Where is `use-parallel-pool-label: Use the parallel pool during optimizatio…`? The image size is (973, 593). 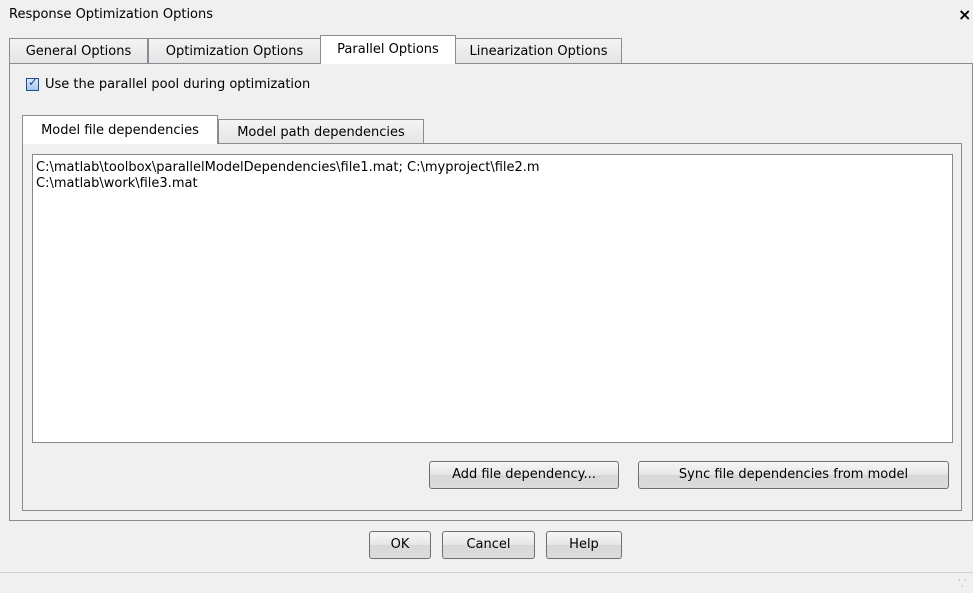
use-parallel-pool-label: Use the parallel pool during optimizatio… is located at coordinates (178, 84).